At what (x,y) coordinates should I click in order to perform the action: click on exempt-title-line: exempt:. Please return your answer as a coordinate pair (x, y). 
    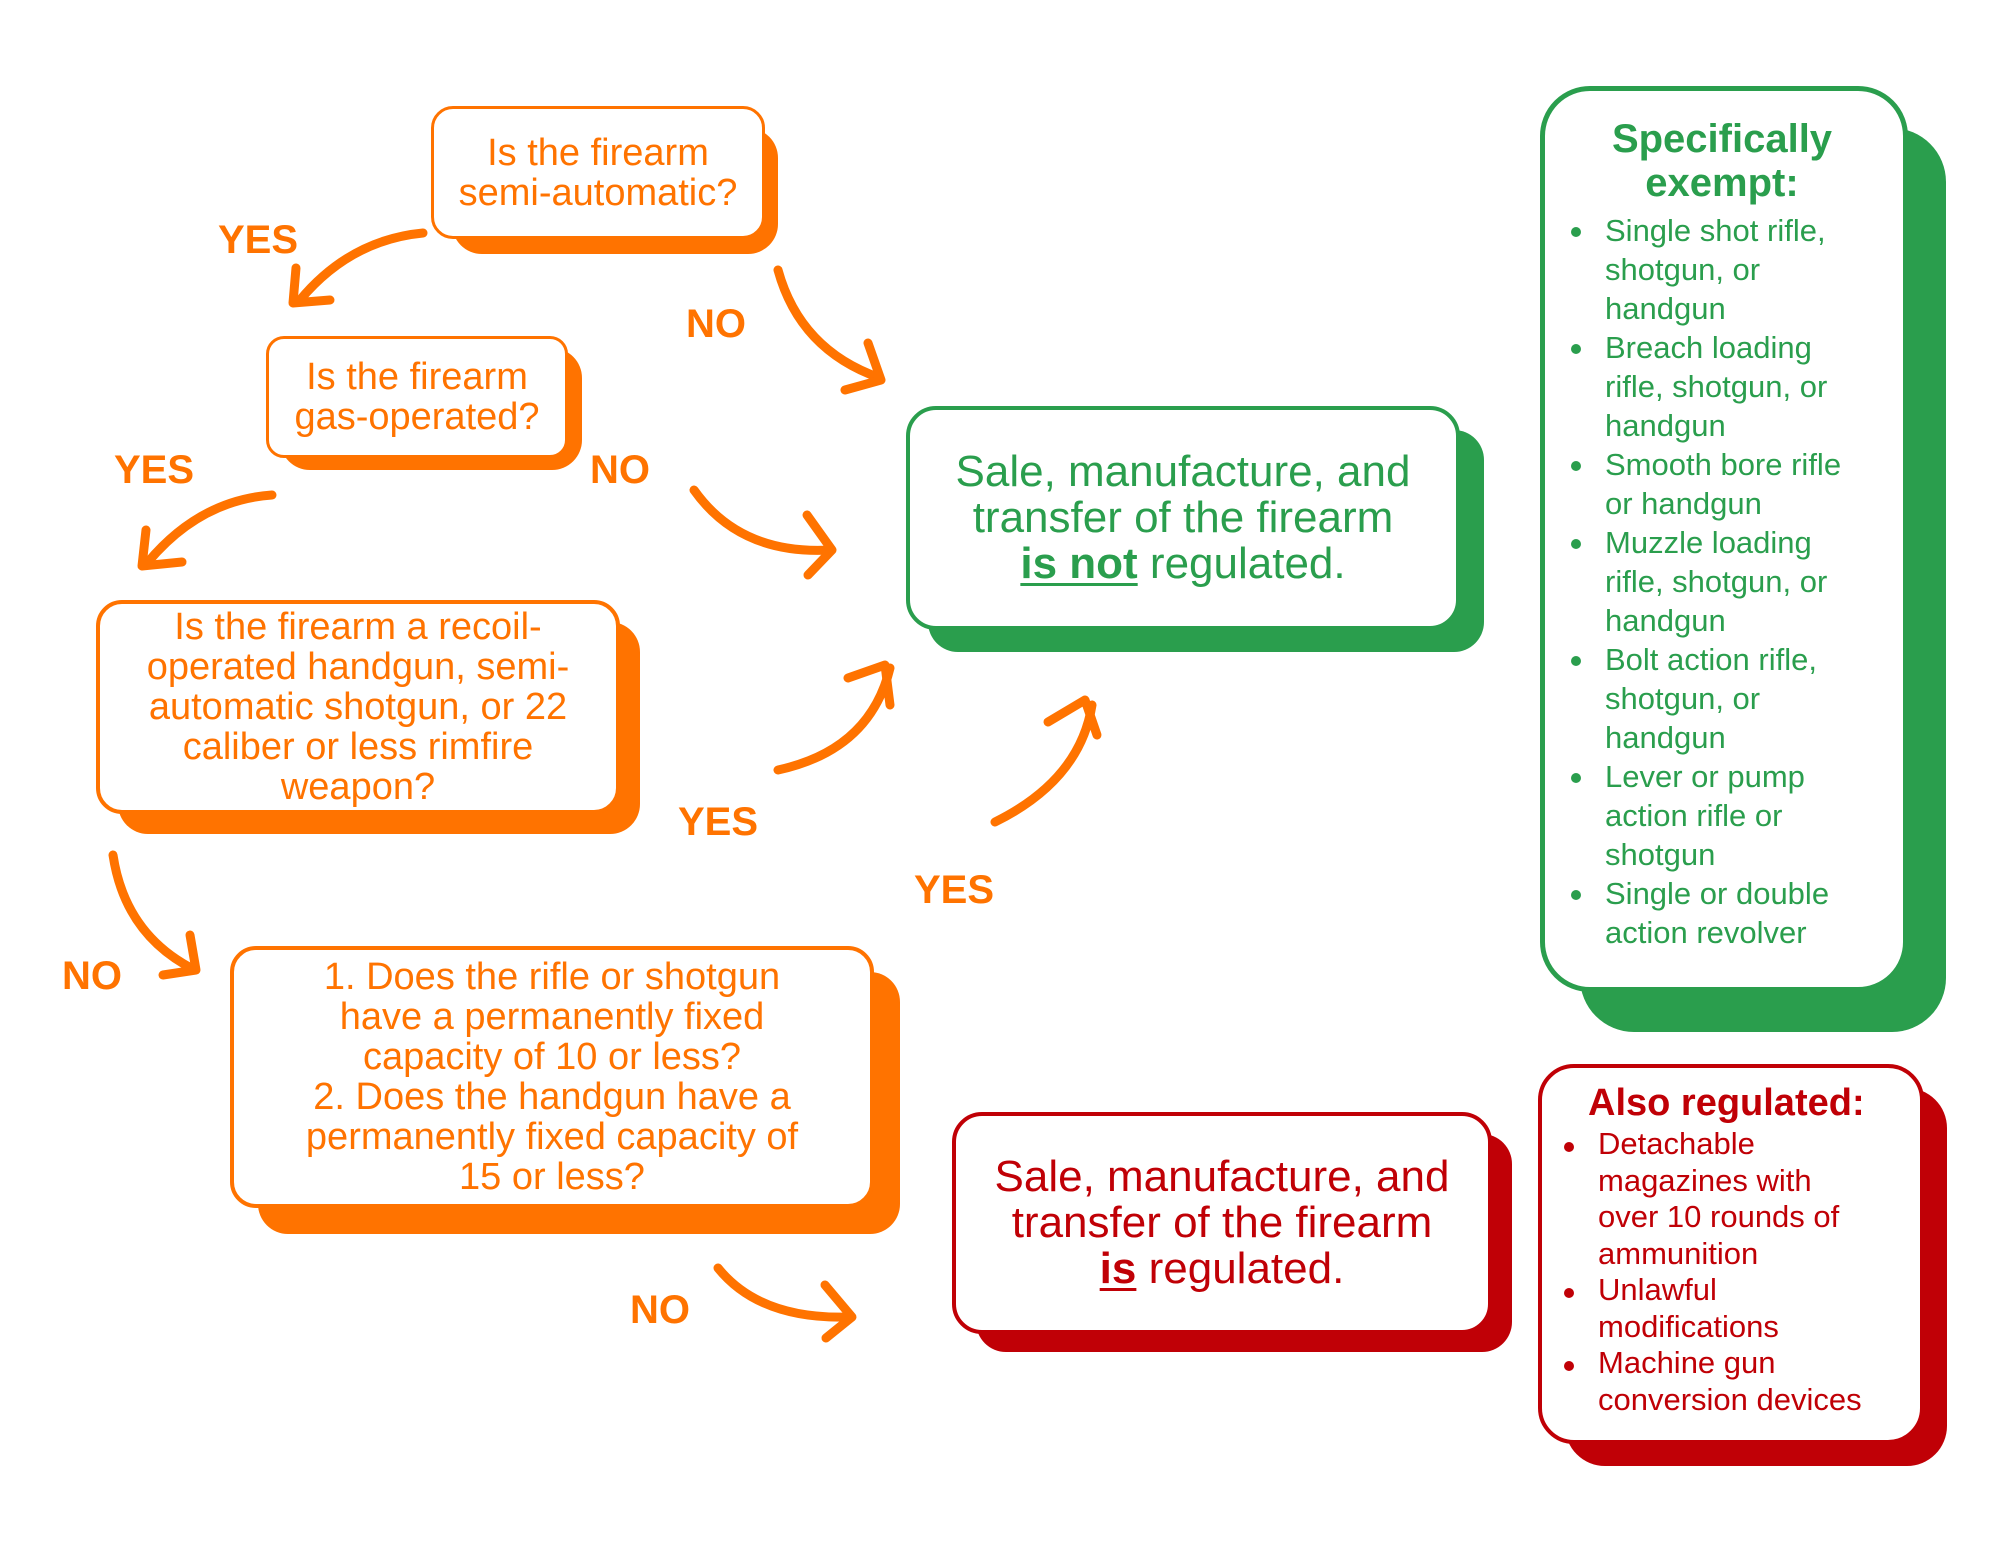
    Looking at the image, I should click on (1722, 183).